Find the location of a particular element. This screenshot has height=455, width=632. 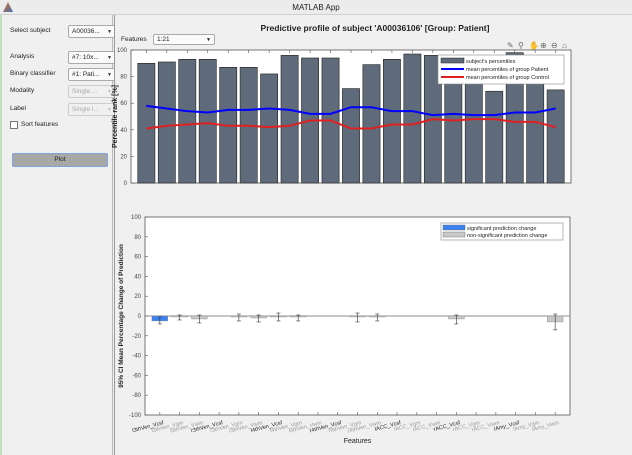

legend-entry: subject's percentiles is located at coordinates (491, 62).